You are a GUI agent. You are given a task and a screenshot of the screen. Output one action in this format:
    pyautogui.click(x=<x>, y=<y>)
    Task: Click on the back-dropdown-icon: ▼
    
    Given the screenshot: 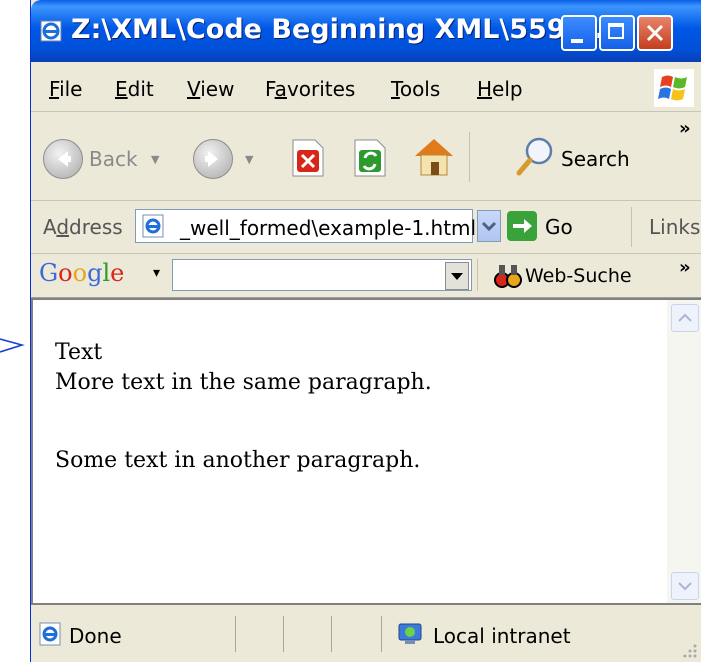 What is the action you would take?
    pyautogui.click(x=155, y=159)
    